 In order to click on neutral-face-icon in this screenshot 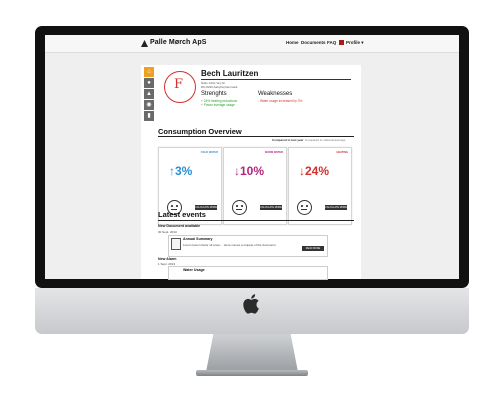, I will do `click(239, 207)`.